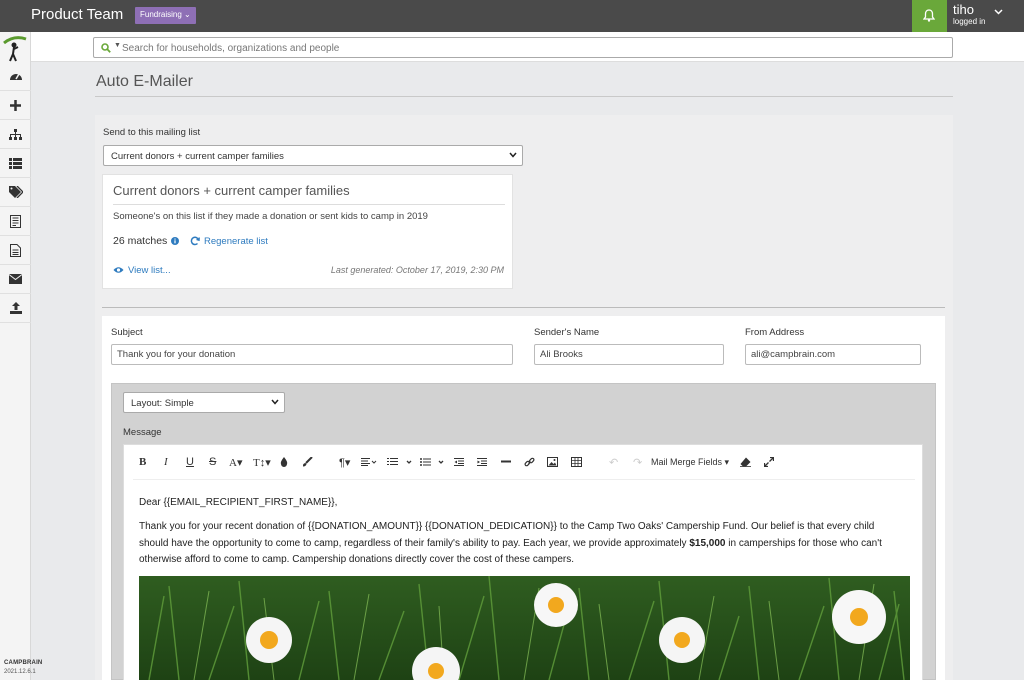 The height and width of the screenshot is (680, 1024). Describe the element at coordinates (166, 462) in the screenshot. I see `italic-button: I` at that location.